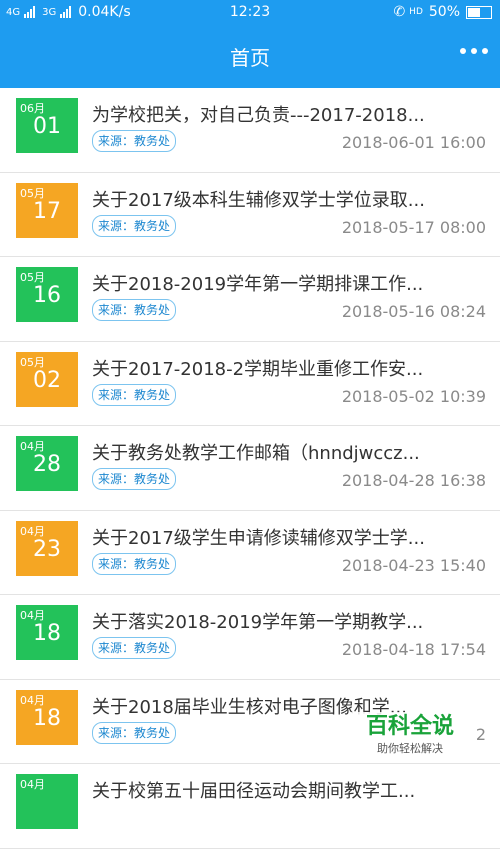 The image size is (500, 849). What do you see at coordinates (410, 748) in the screenshot?
I see `watermark-subtitle: 助你轻松解决` at bounding box center [410, 748].